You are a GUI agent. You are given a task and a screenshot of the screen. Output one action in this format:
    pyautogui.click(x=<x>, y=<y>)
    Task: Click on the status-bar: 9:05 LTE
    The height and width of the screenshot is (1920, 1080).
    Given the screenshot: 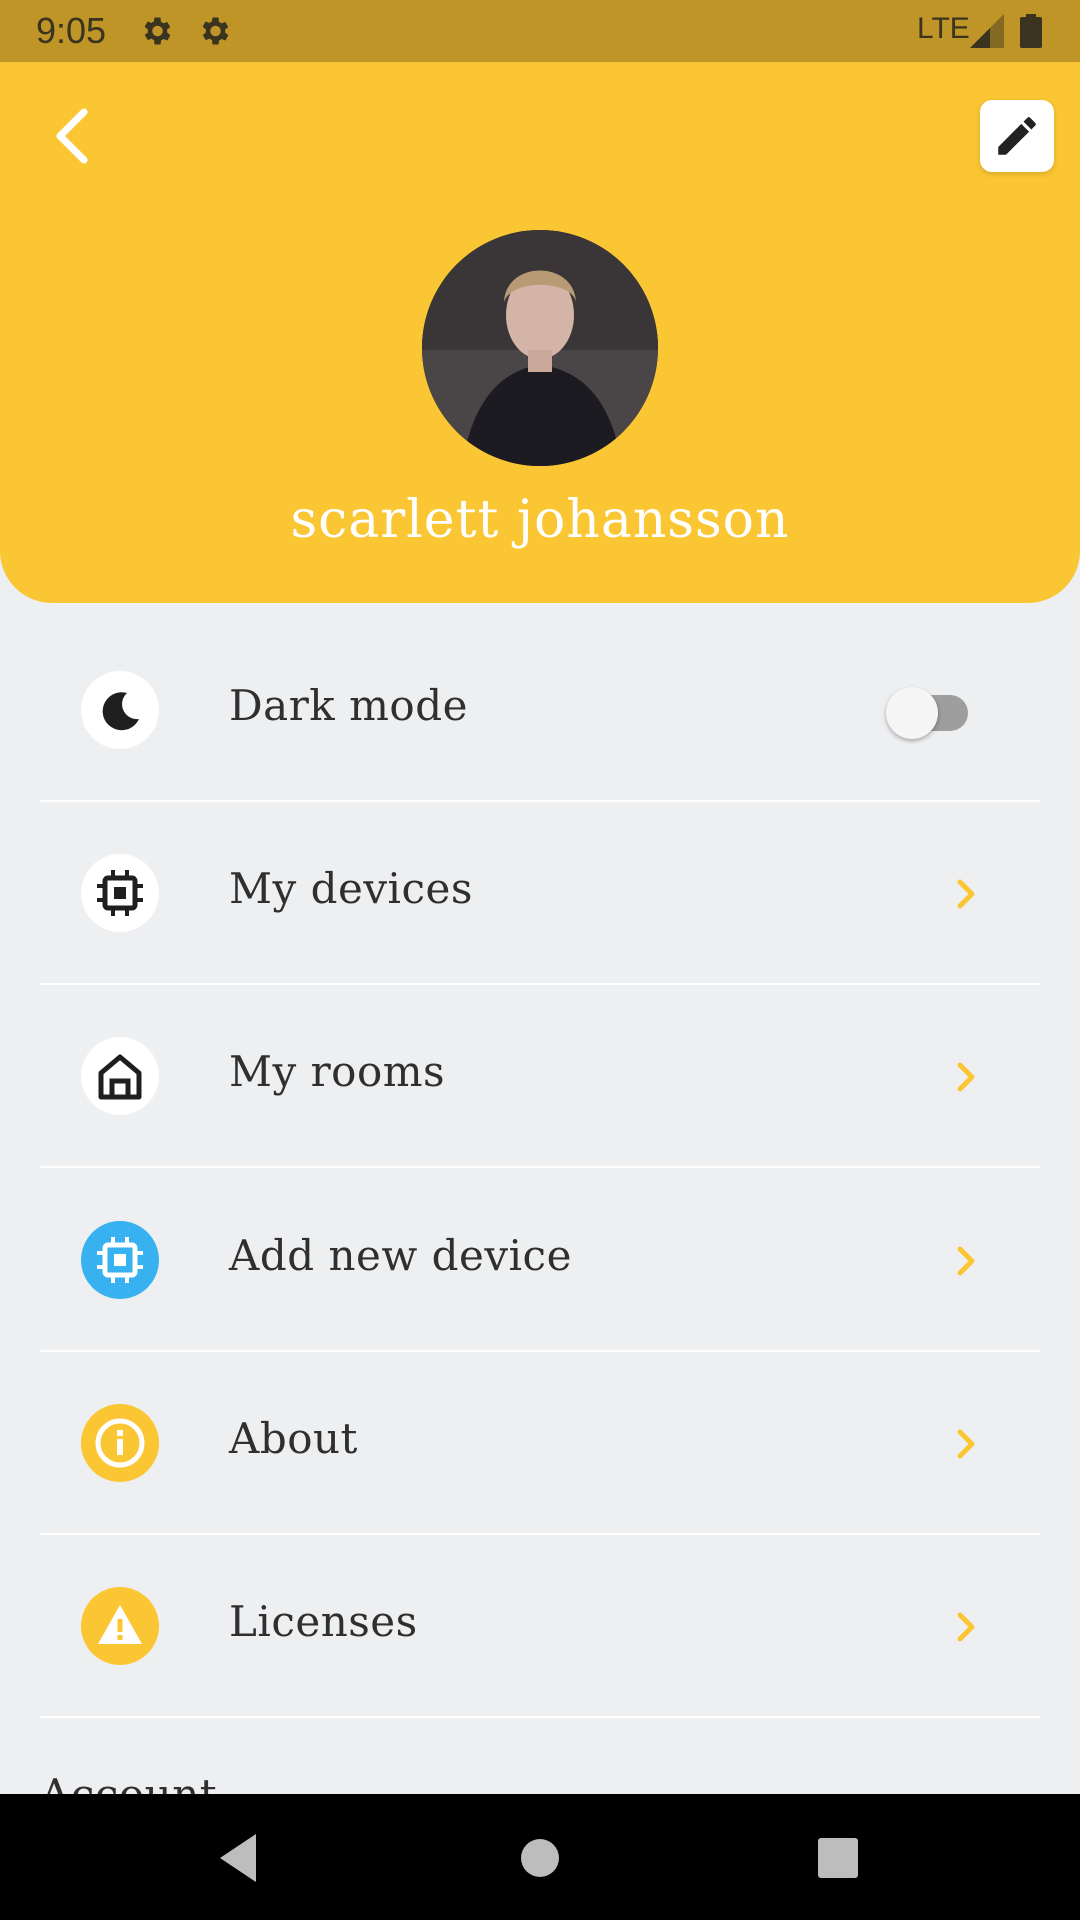 What is the action you would take?
    pyautogui.click(x=540, y=31)
    